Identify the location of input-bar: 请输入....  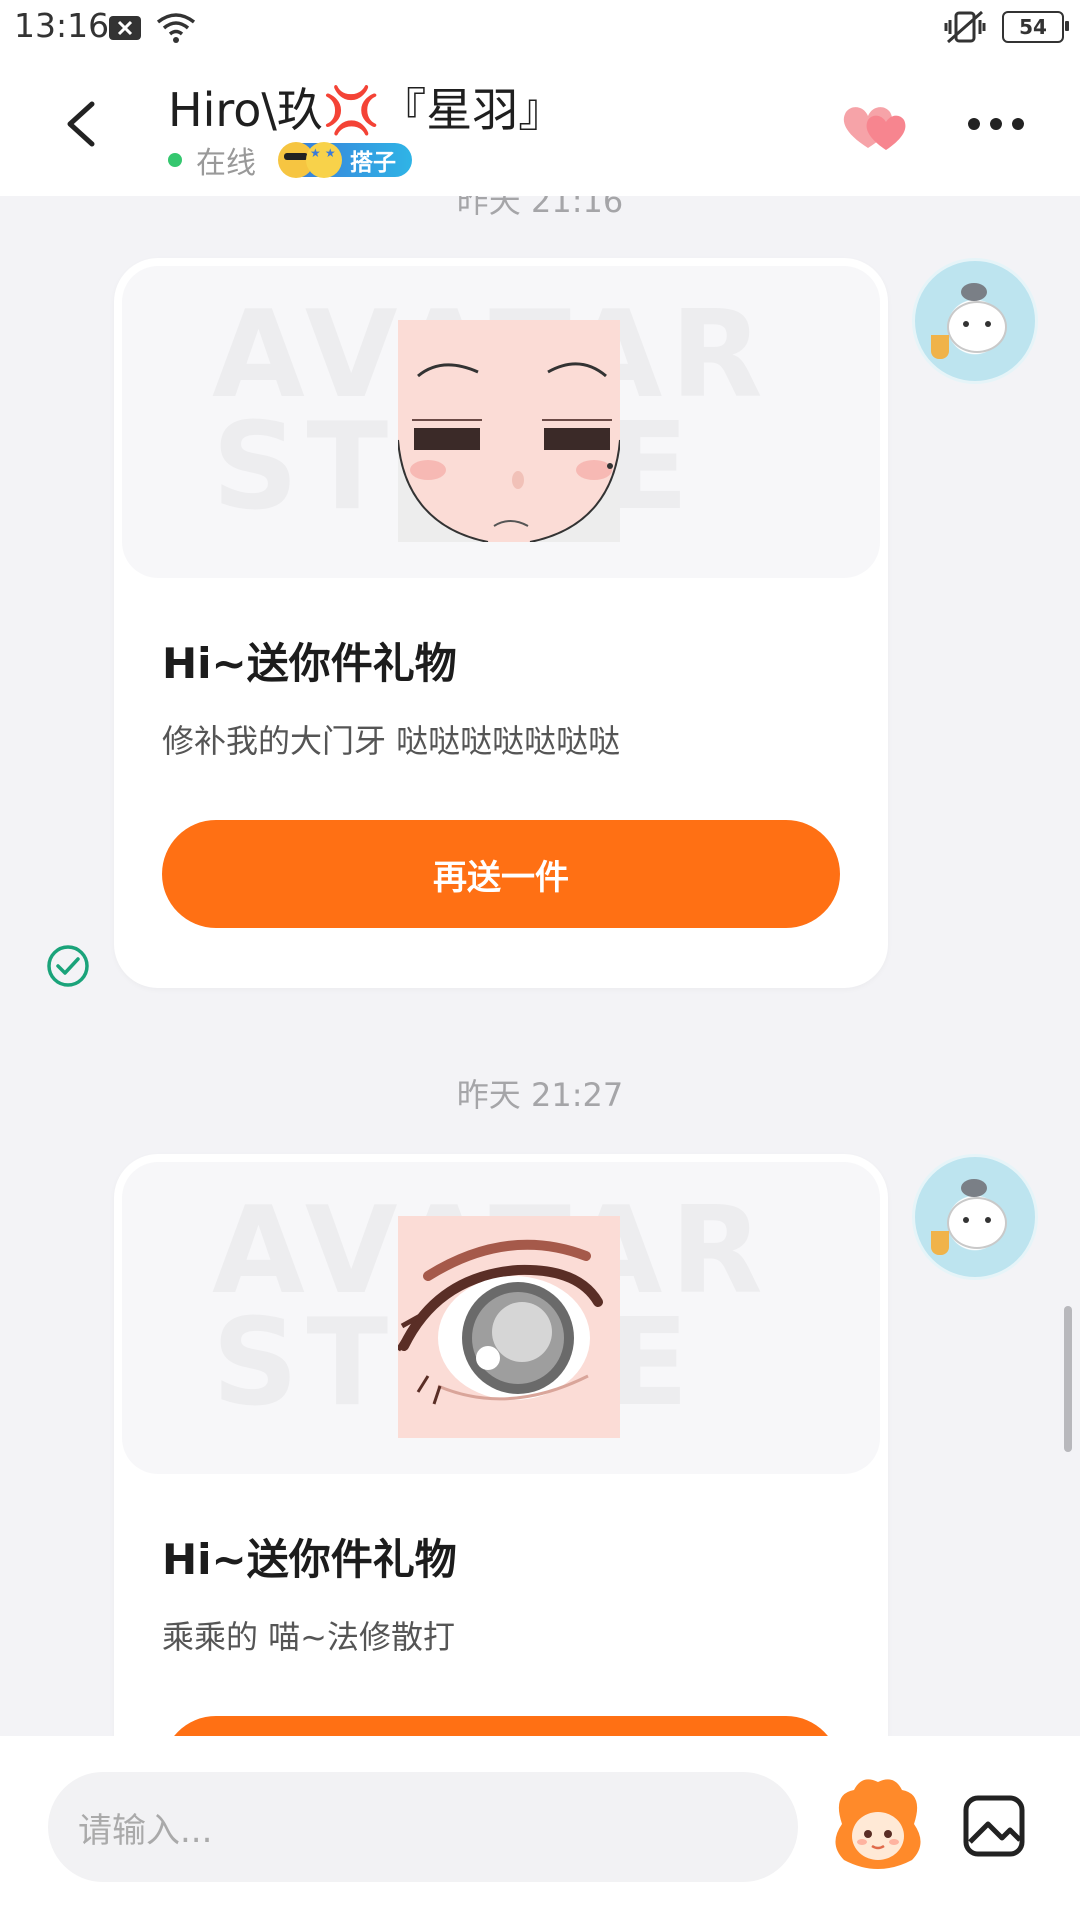
(540, 1828).